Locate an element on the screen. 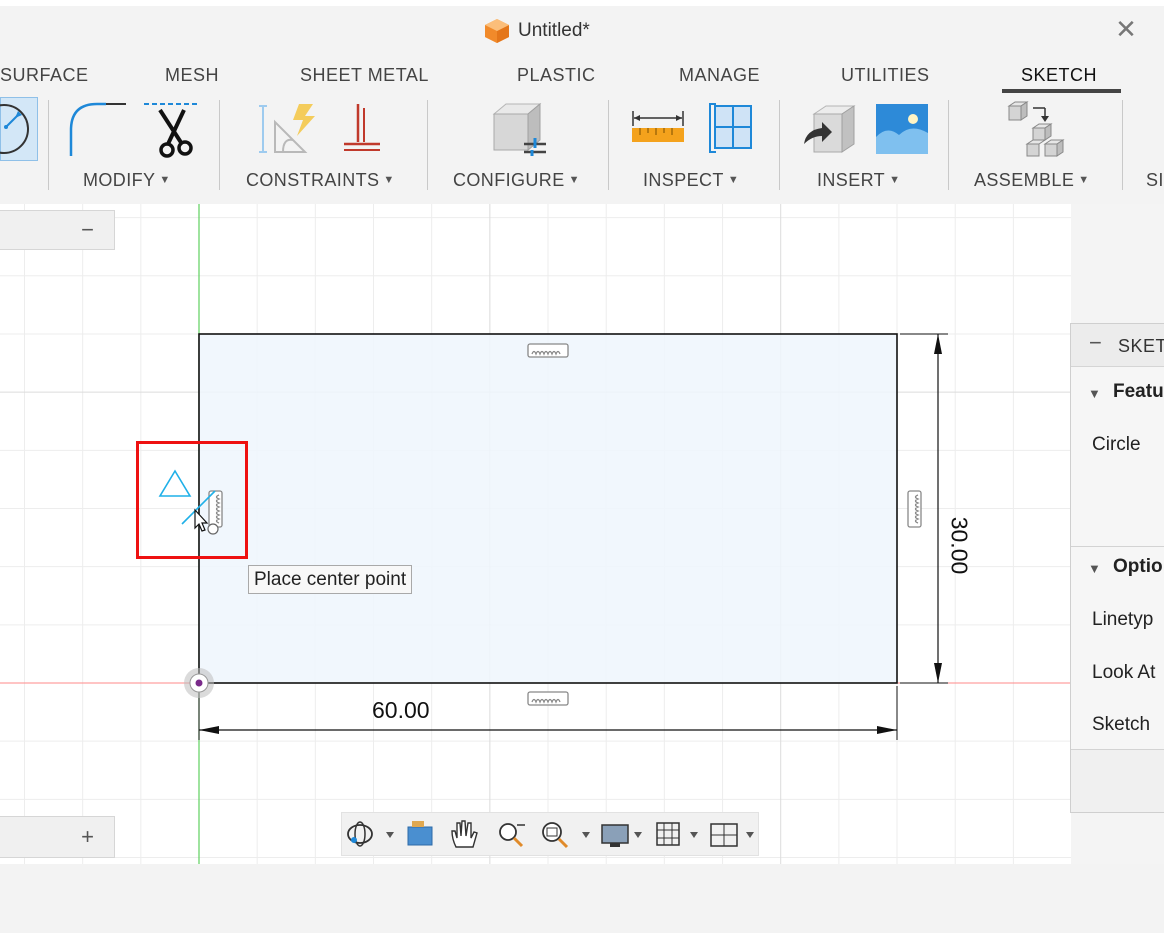  configure-cube-icon is located at coordinates (519, 129).